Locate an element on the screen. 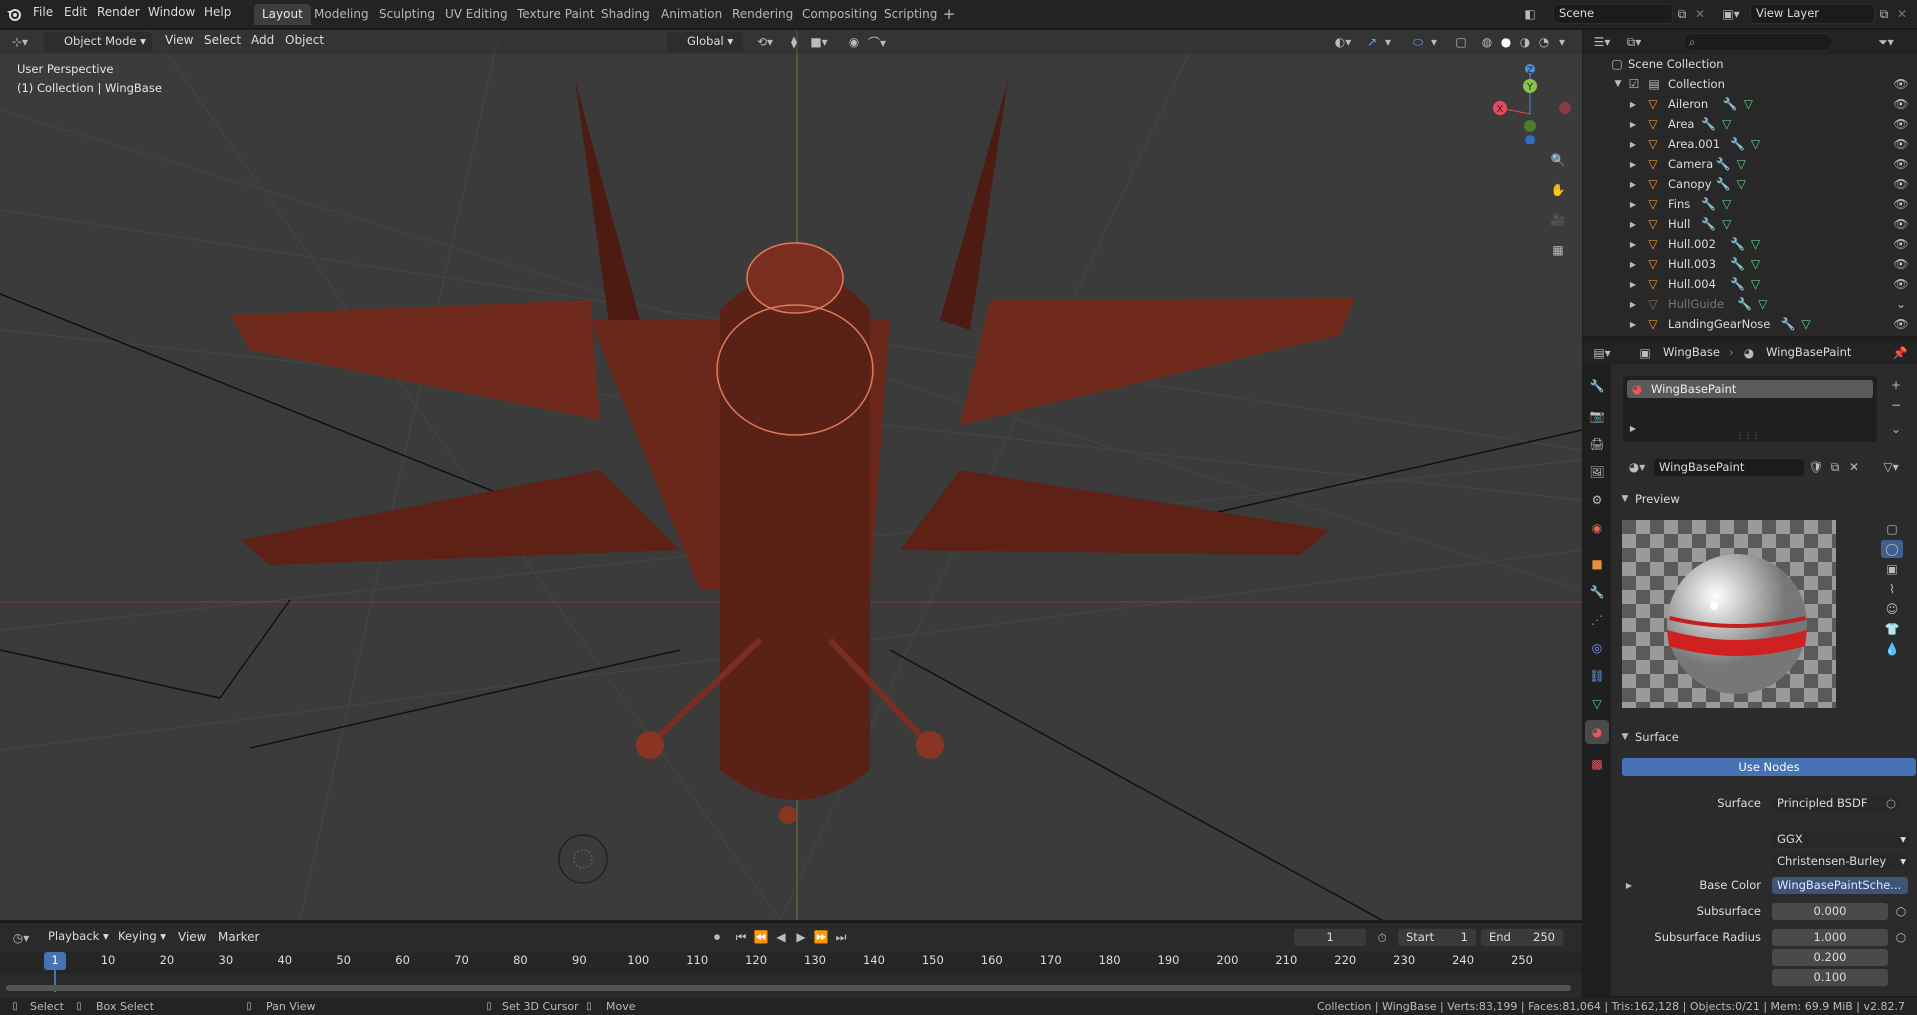 Image resolution: width=1917 pixels, height=1015 pixels. gizmo-toggle-icon: ↗ is located at coordinates (1372, 42).